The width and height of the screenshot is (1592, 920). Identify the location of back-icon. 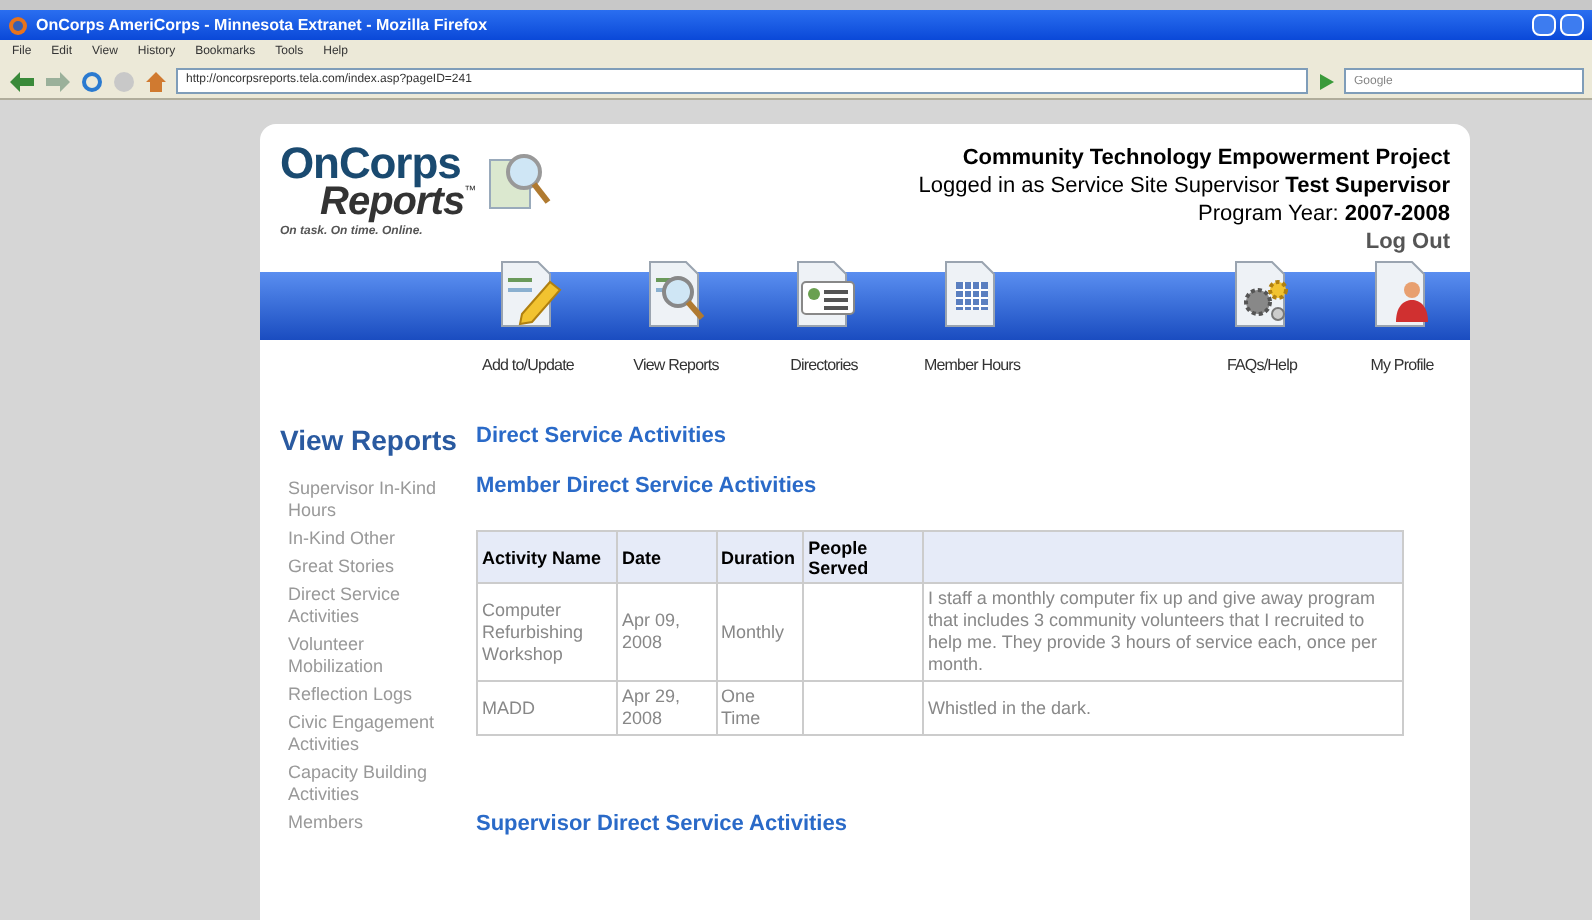
(22, 81).